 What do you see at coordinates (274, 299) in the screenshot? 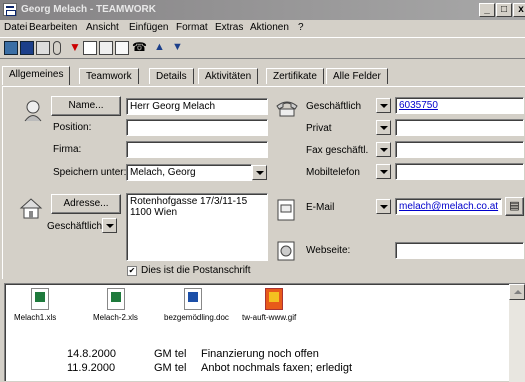
I see `gif-file-icon` at bounding box center [274, 299].